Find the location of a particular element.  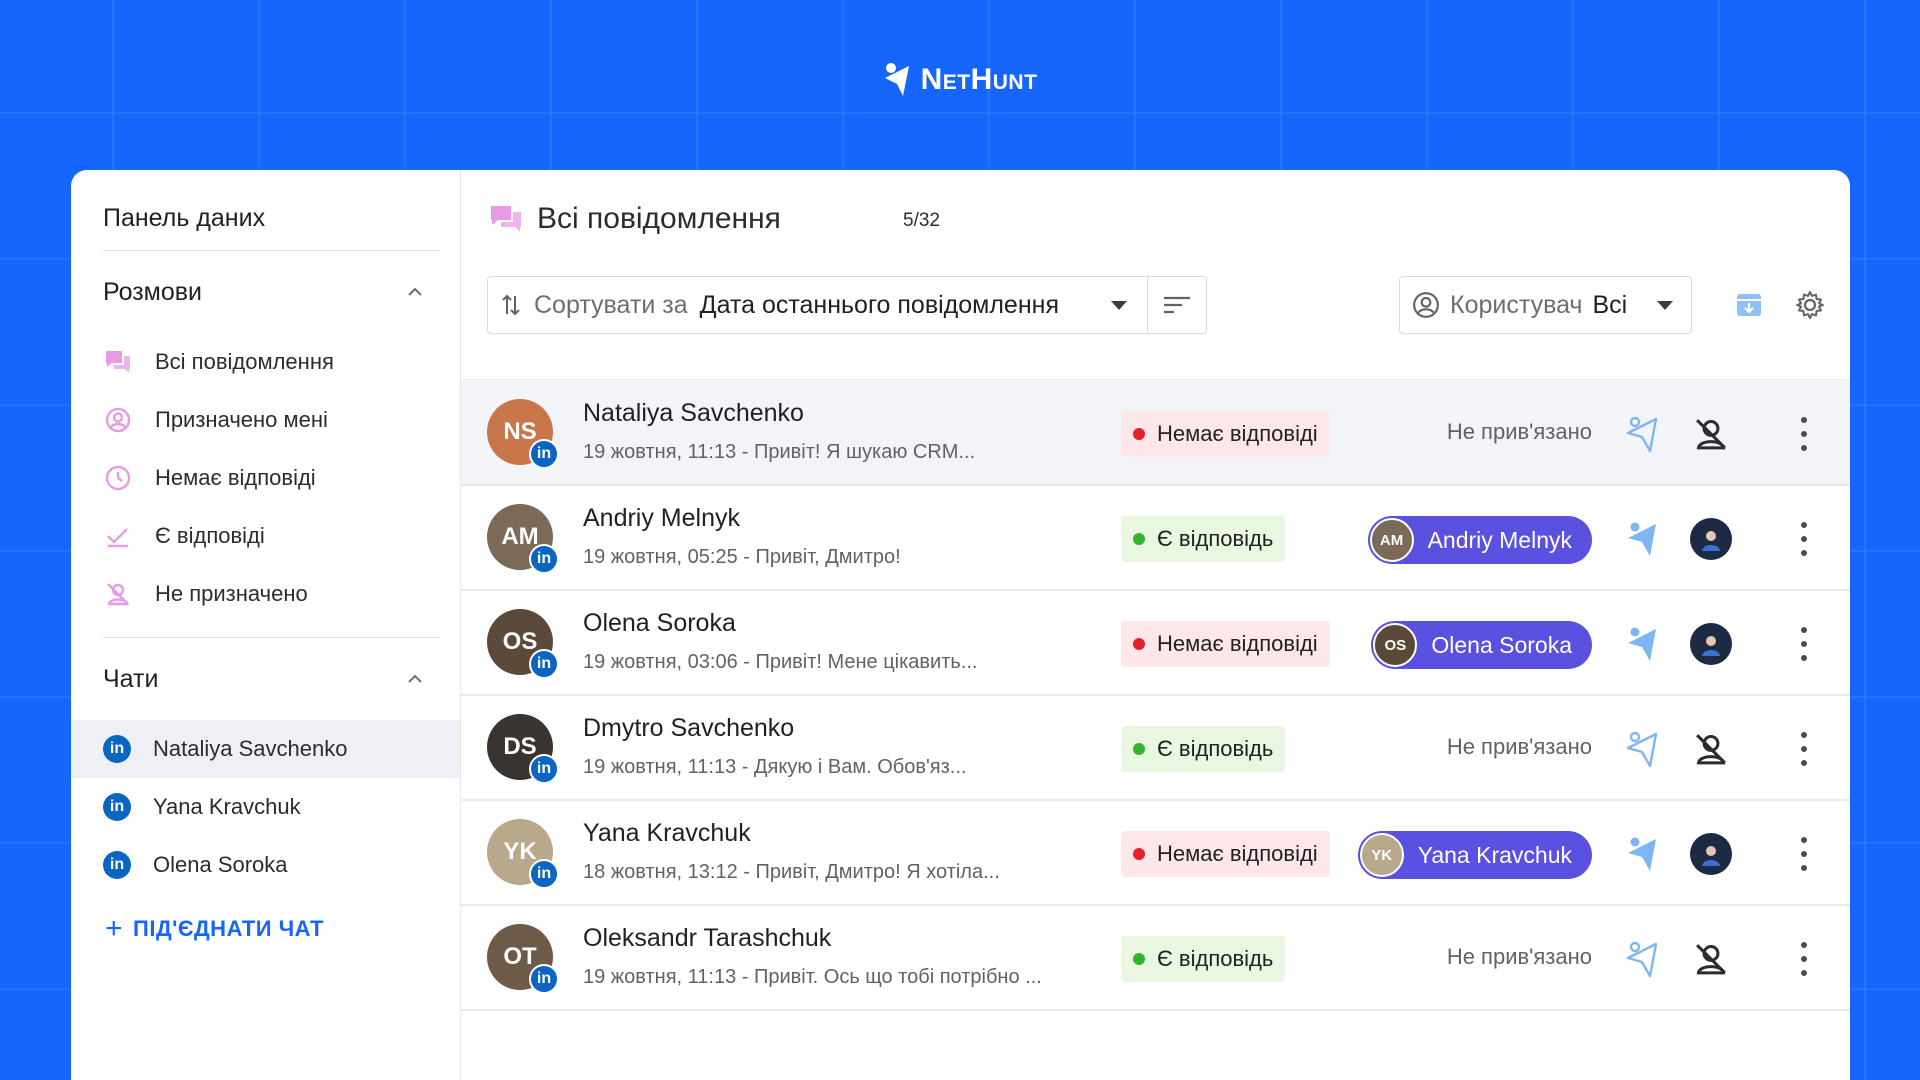

link-status: Не прив'язано is located at coordinates (1519, 431).